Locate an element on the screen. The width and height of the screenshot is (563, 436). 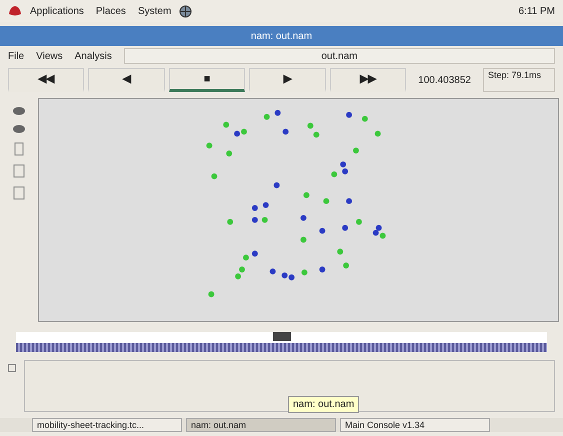
clock: 6:11 PM is located at coordinates (536, 11).